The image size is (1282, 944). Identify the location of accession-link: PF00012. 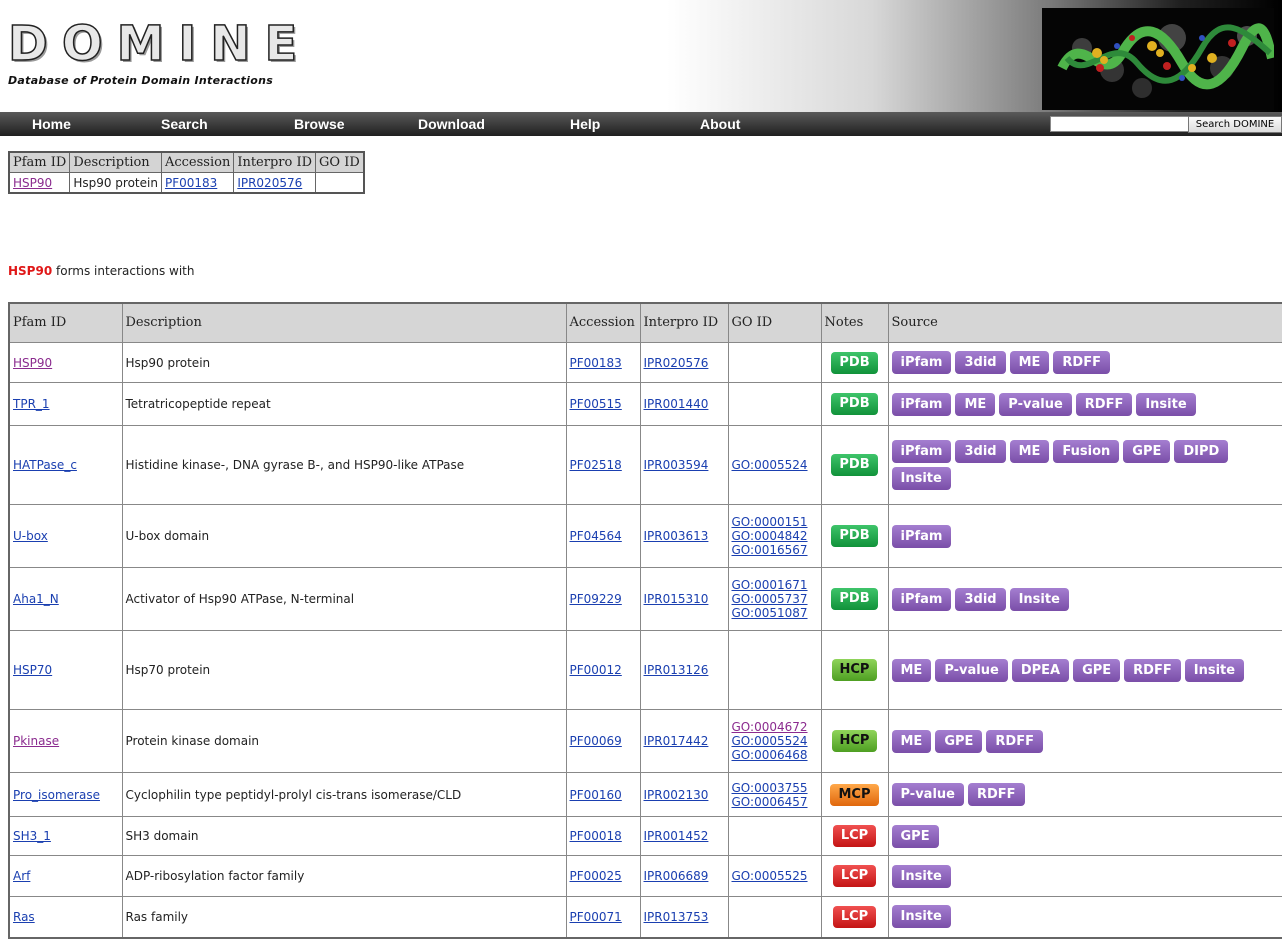
(596, 670).